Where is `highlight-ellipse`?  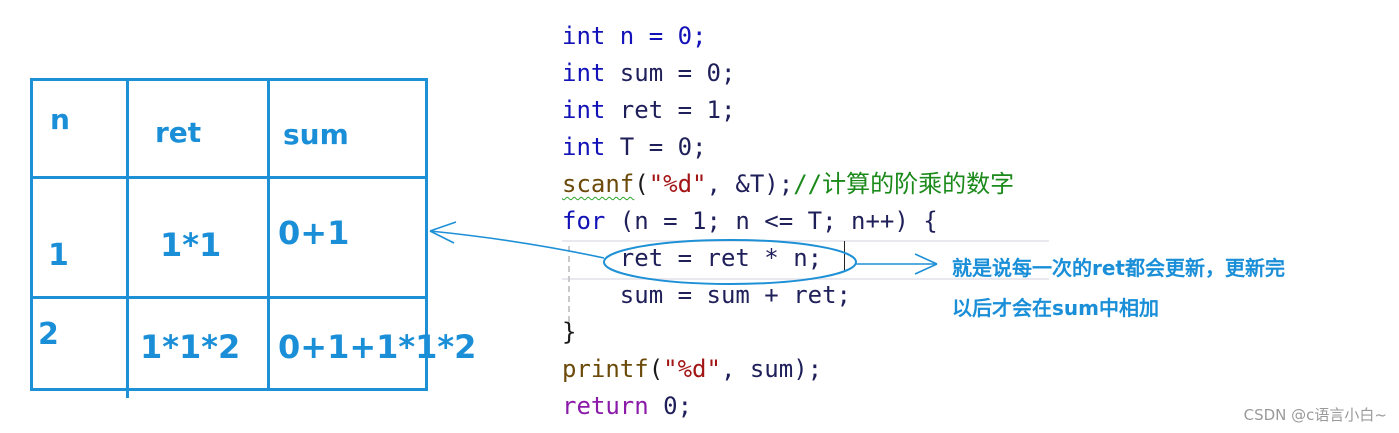
highlight-ellipse is located at coordinates (730, 262).